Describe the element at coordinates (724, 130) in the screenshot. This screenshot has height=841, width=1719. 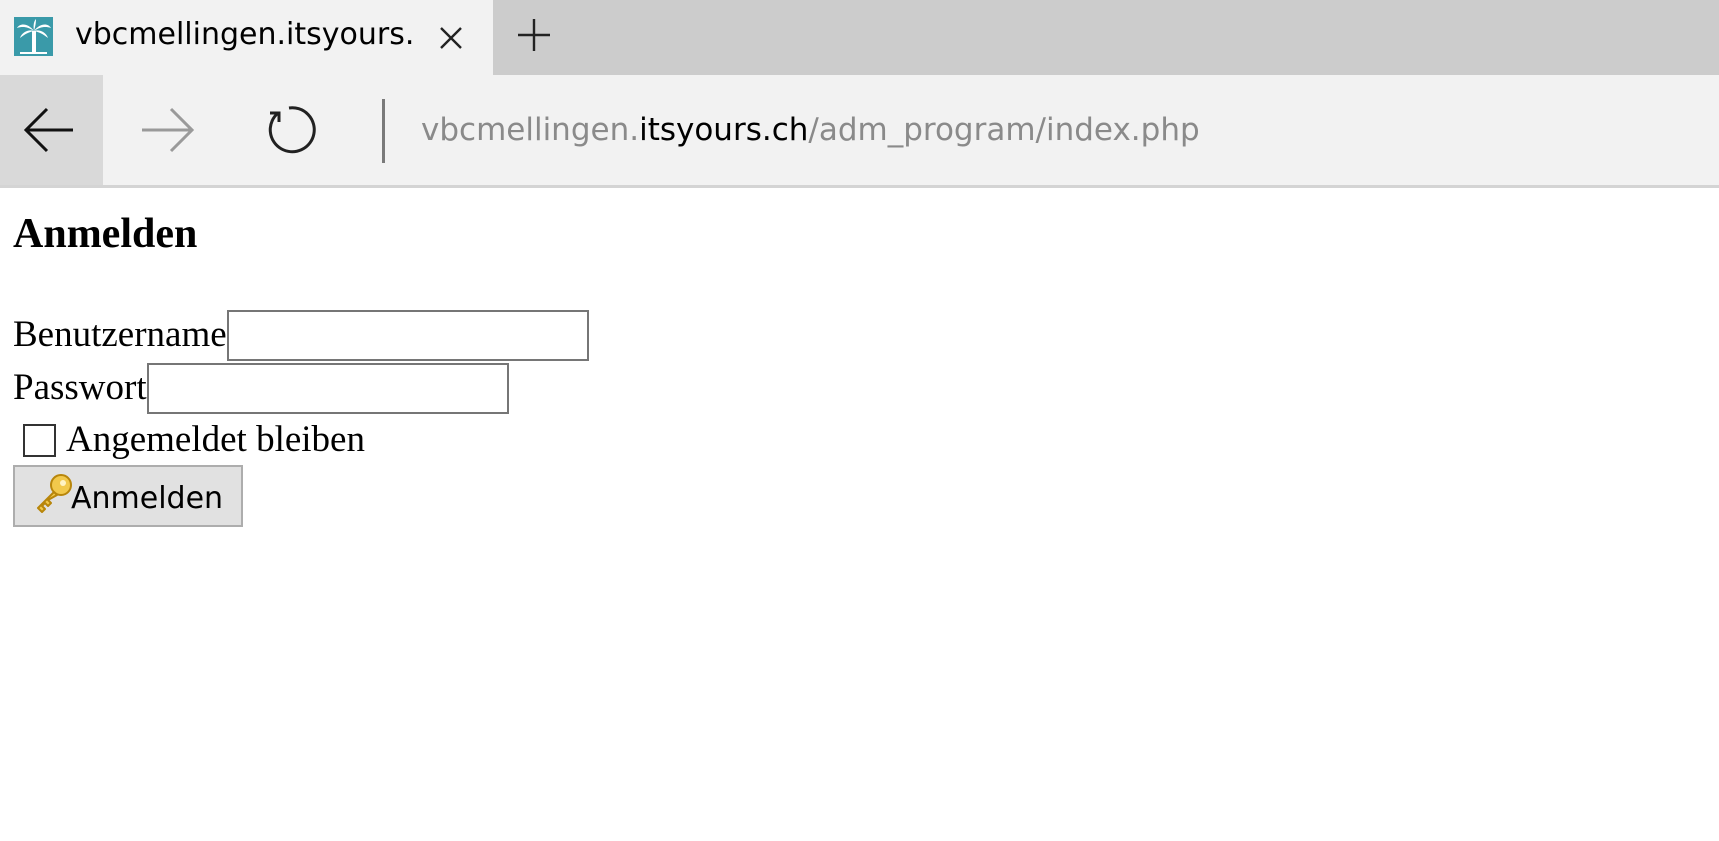
I see `url-host: itsyours.ch` at that location.